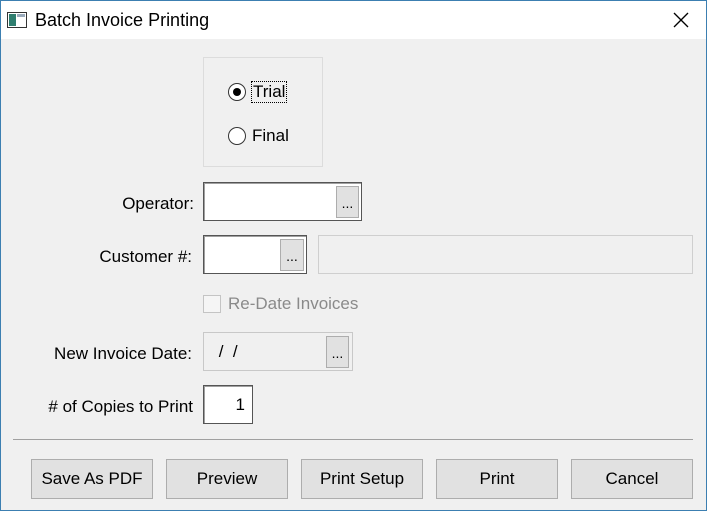  Describe the element at coordinates (228, 404) in the screenshot. I see `copies-input: 1` at that location.